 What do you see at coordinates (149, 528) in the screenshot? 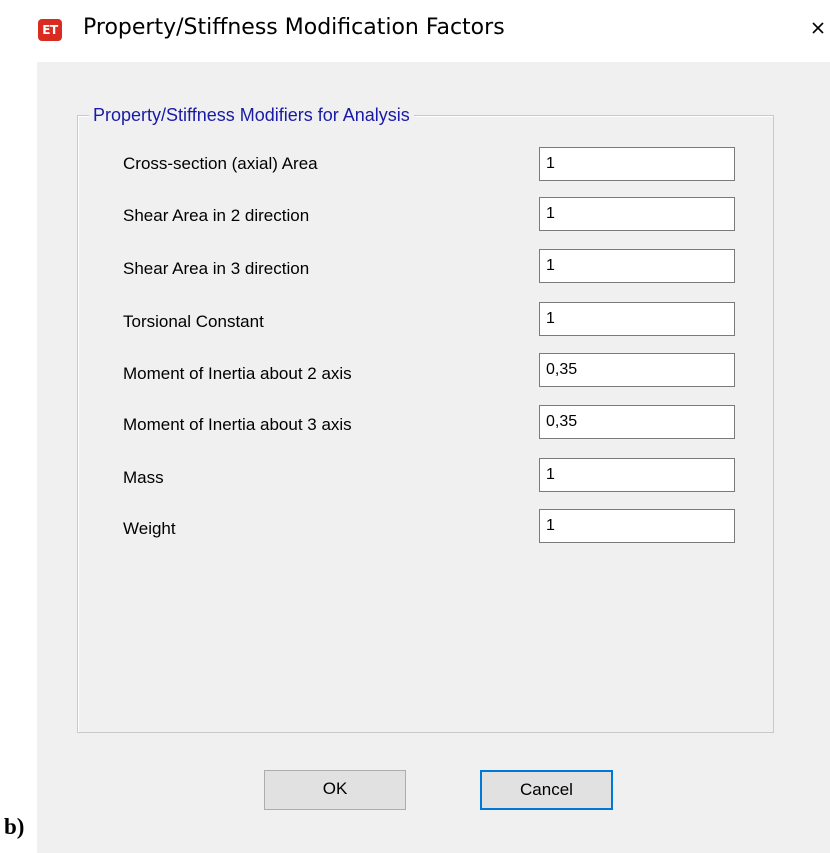
I see `label-weight: Weight` at bounding box center [149, 528].